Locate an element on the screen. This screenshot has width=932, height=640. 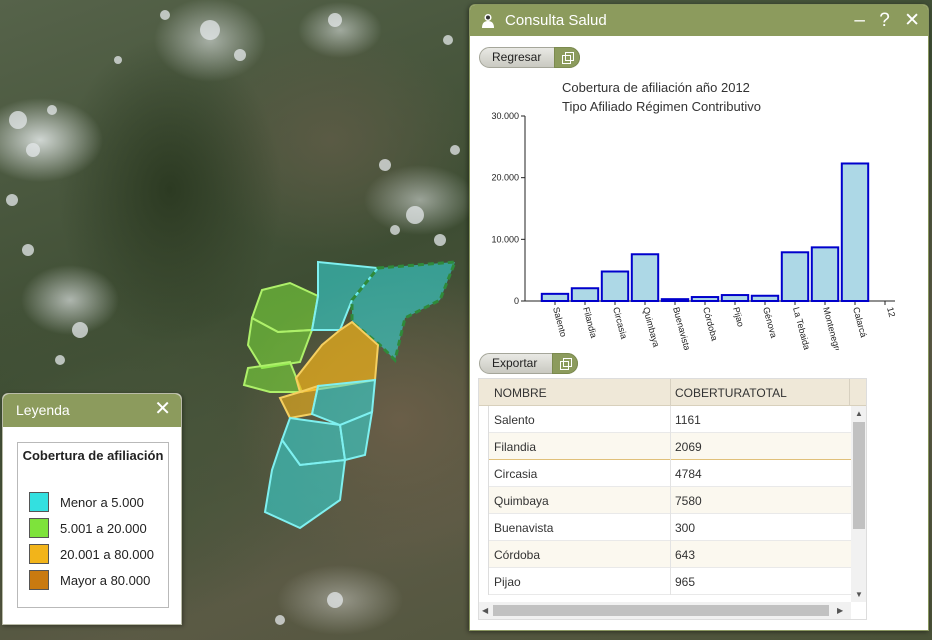
table-row: Quimbaya 7580 is located at coordinates (665, 500).